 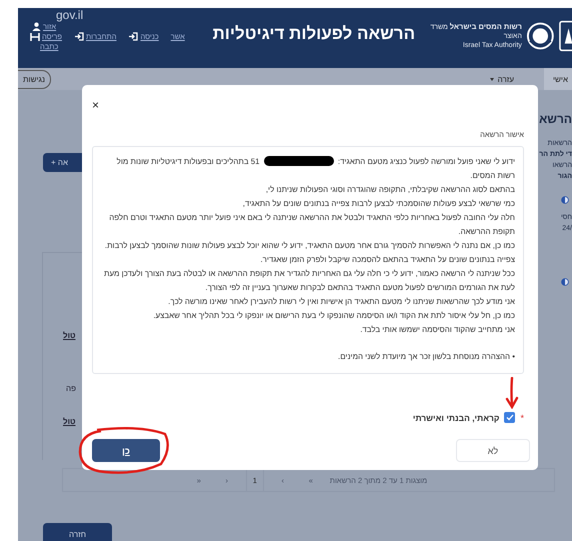 What do you see at coordinates (35, 36) in the screenshot?
I see `width-icon` at bounding box center [35, 36].